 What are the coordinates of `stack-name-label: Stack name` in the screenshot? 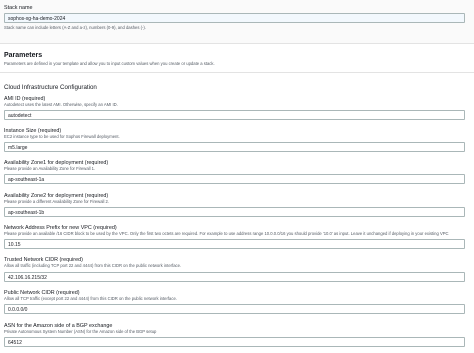 It's located at (18, 8).